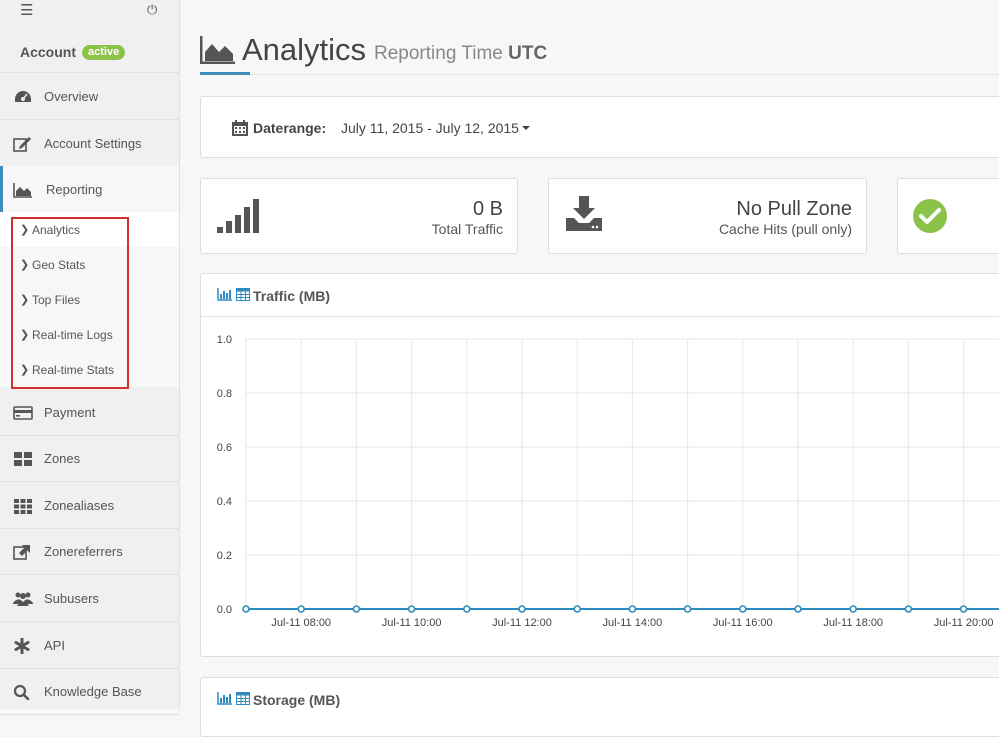 Image resolution: width=999 pixels, height=737 pixels. Describe the element at coordinates (70, 412) in the screenshot. I see `sidebar-item-label: Payment` at that location.